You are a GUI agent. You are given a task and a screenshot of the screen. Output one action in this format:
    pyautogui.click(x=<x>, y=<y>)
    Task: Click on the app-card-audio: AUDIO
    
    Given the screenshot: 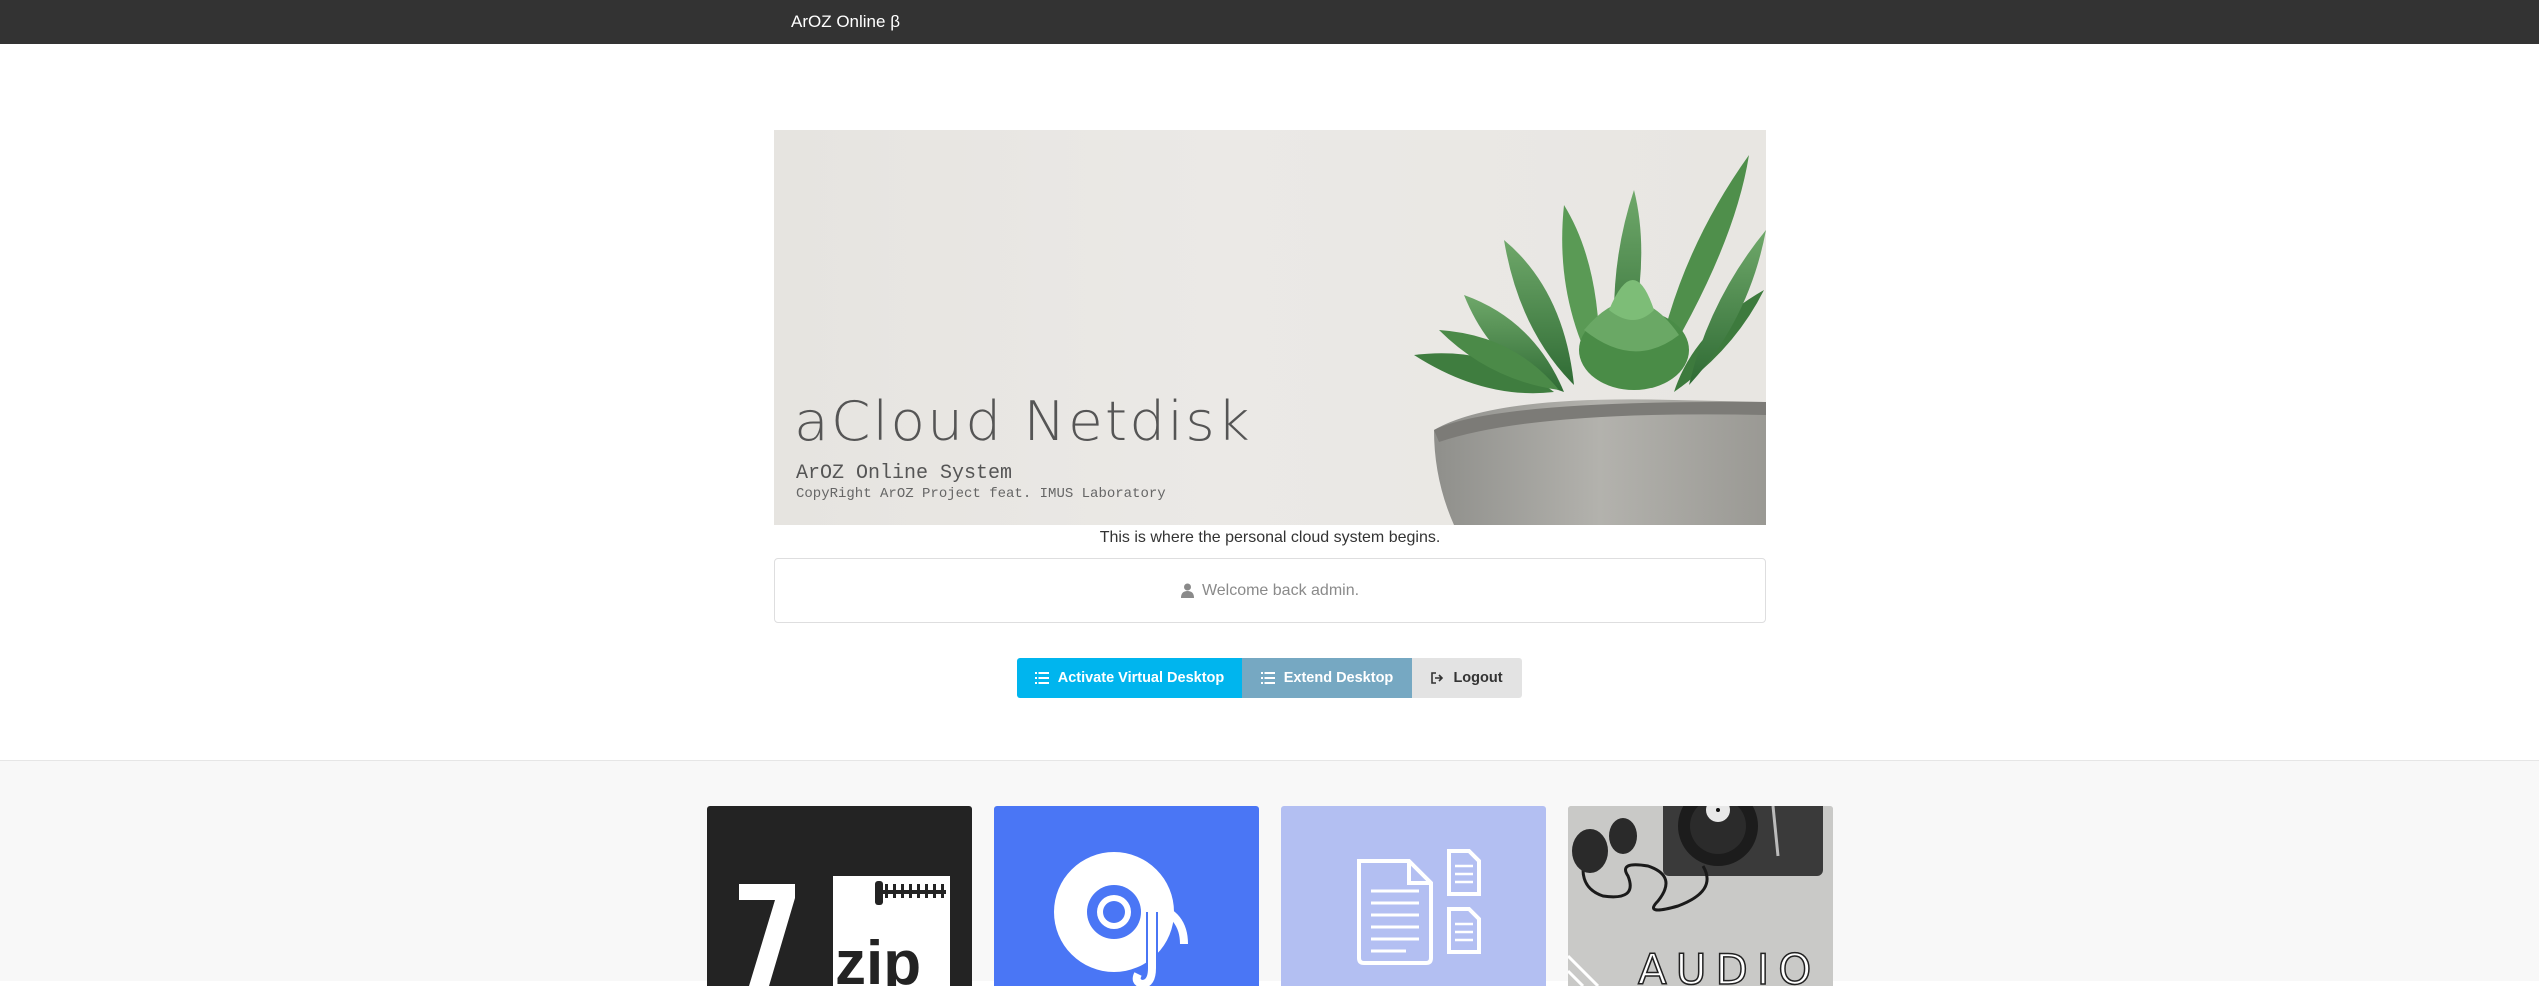 What is the action you would take?
    pyautogui.click(x=1700, y=896)
    